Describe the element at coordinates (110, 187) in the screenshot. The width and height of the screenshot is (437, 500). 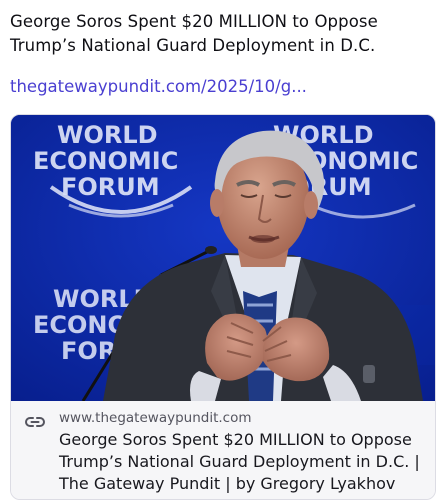
I see `logo-left-line-3: FORUM` at that location.